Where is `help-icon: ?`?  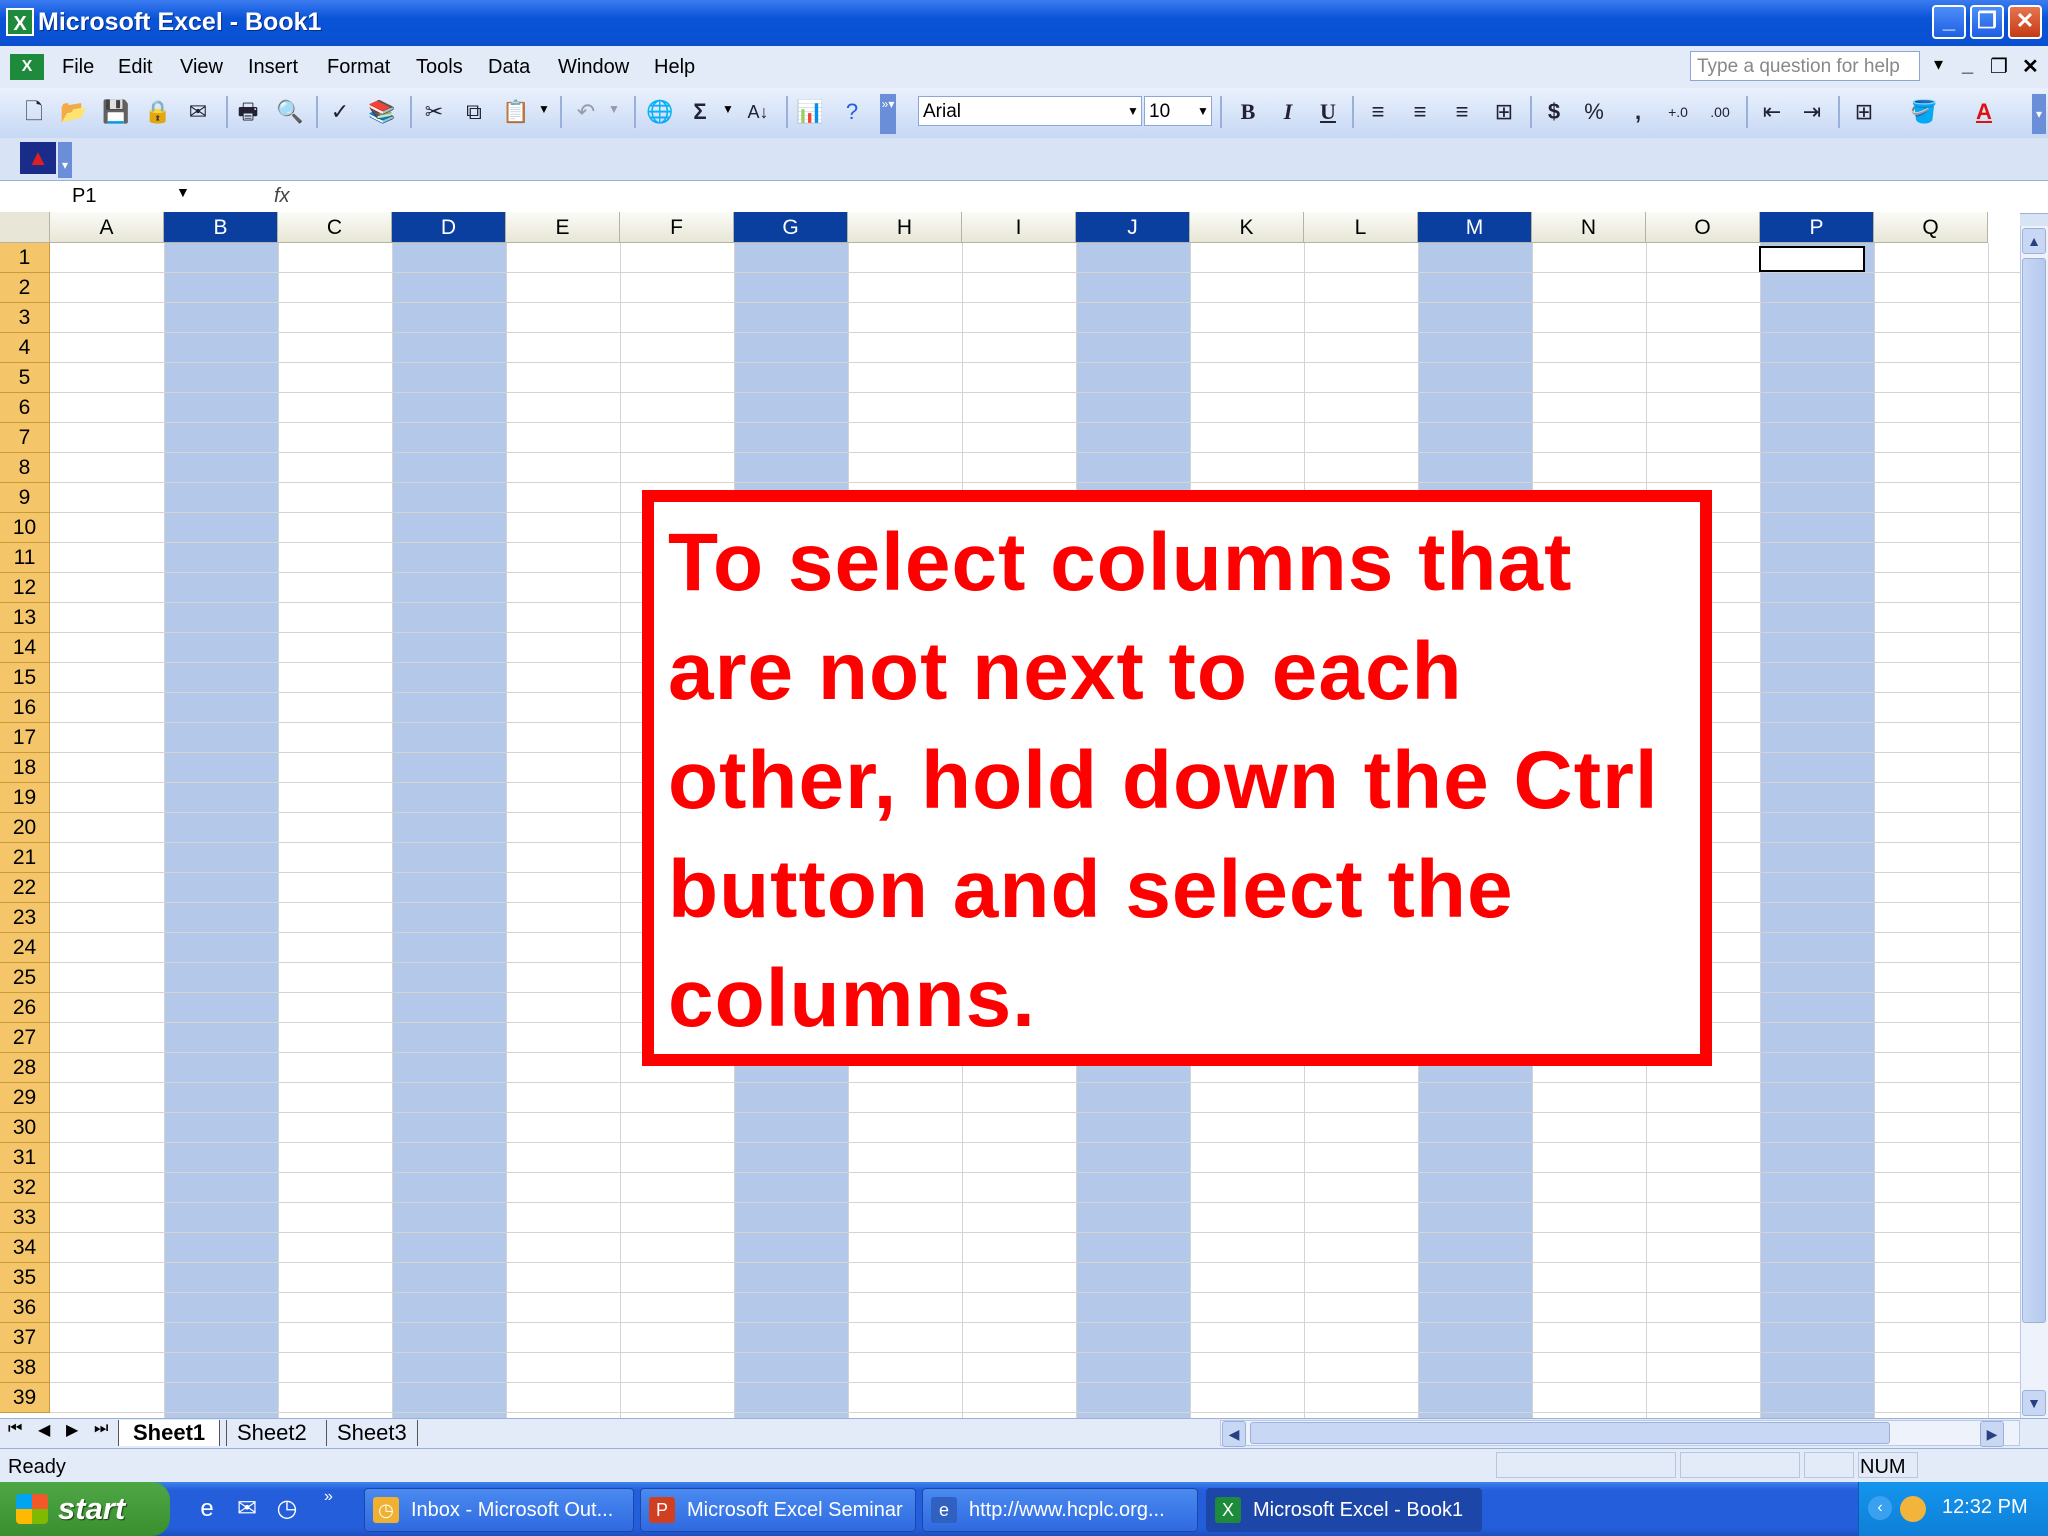 help-icon: ? is located at coordinates (852, 112).